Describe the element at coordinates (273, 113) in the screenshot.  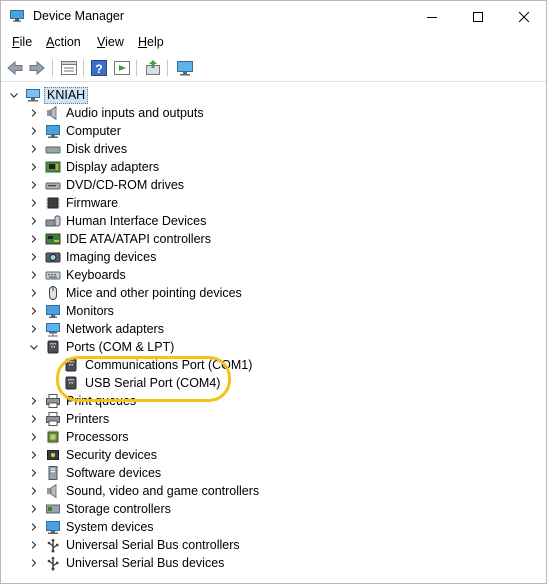
I see `tree-item-audio-inputs-and-outputs: Audio inputs and outputs` at that location.